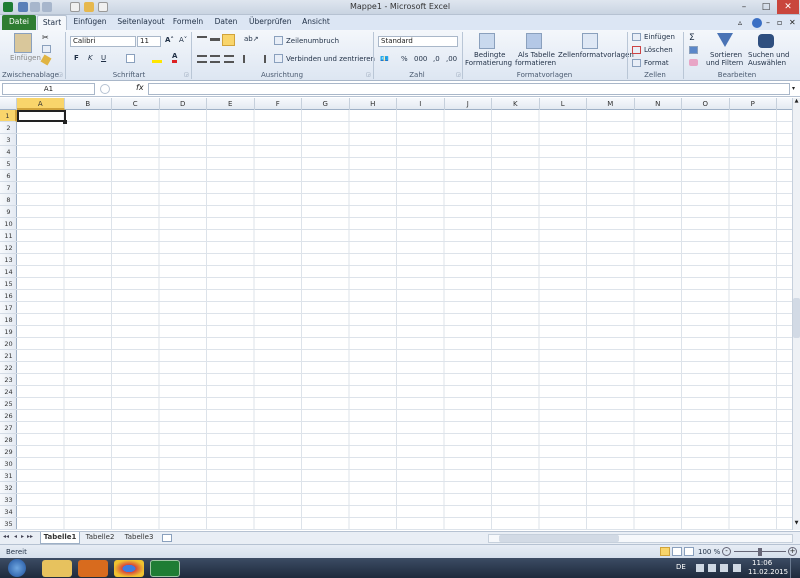 This screenshot has height=578, width=800. I want to click on copy-icon, so click(46, 49).